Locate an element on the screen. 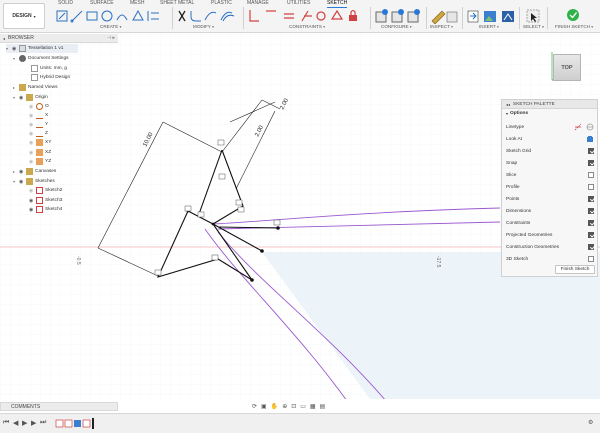 The height and width of the screenshot is (433, 600). dimensions-checkbox is located at coordinates (591, 211).